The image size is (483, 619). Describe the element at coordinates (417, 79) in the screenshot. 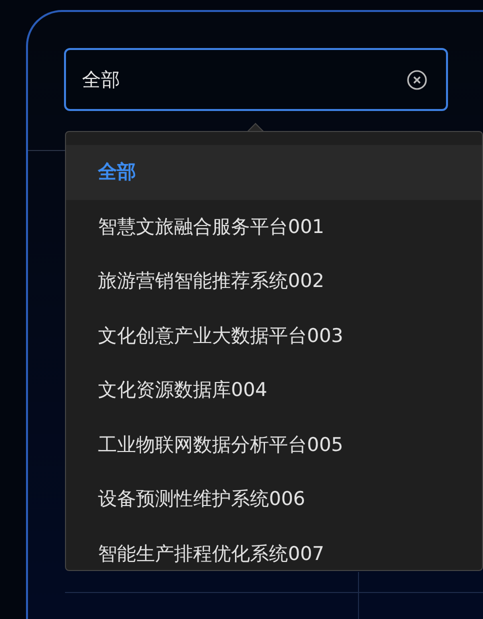

I see `clear-icon` at that location.